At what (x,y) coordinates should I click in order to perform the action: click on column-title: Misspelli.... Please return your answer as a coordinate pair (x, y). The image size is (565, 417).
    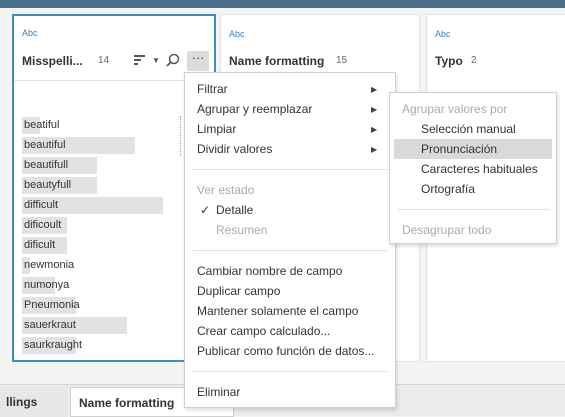
    Looking at the image, I should click on (52, 61).